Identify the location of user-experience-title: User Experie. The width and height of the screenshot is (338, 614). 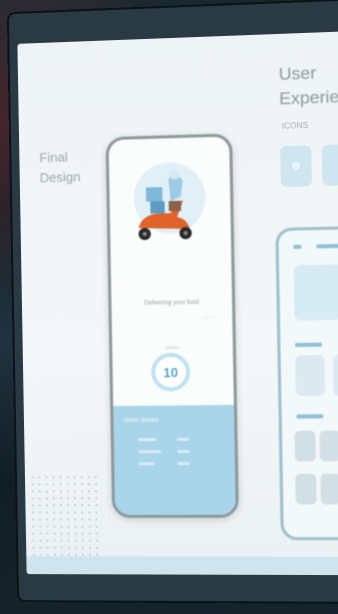
(308, 86).